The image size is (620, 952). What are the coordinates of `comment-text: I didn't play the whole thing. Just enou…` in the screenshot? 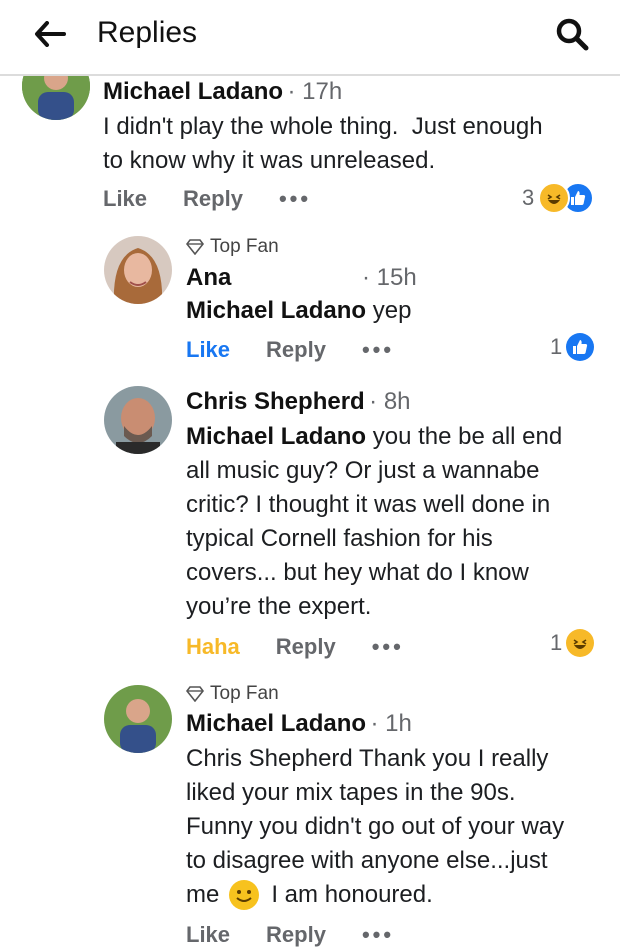 It's located at (353, 144).